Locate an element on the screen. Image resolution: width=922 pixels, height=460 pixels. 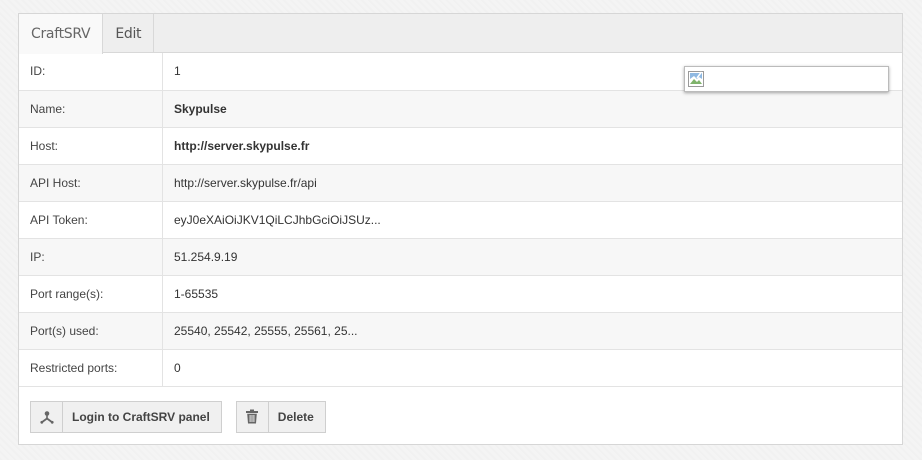
delete-button: Delete is located at coordinates (280, 416).